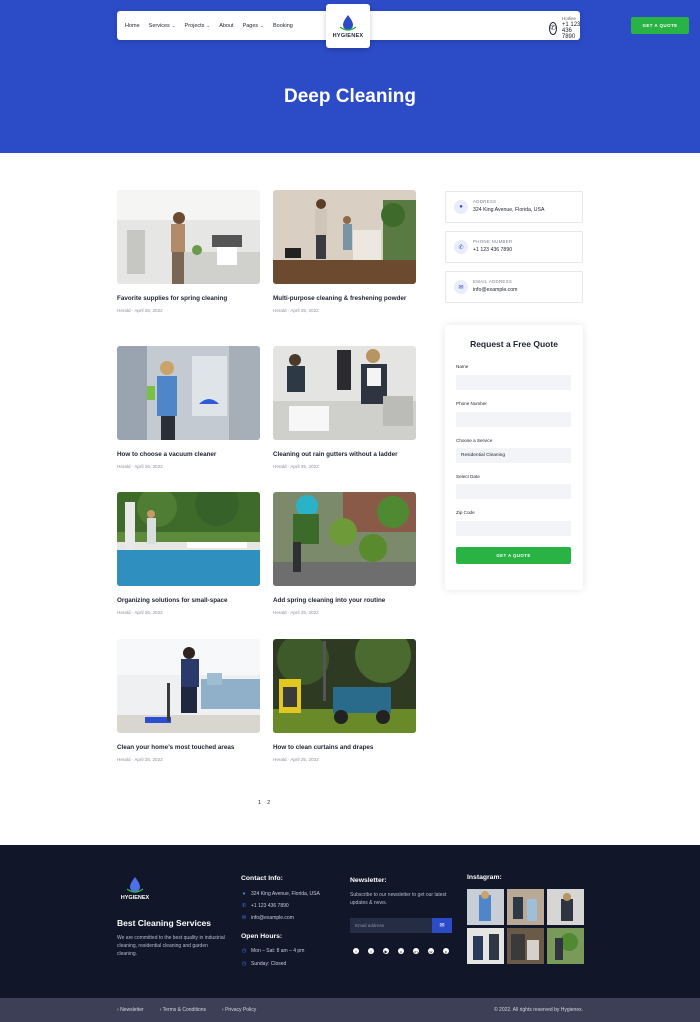  What do you see at coordinates (391, 925) in the screenshot?
I see `newsletter-email-input: Email address` at bounding box center [391, 925].